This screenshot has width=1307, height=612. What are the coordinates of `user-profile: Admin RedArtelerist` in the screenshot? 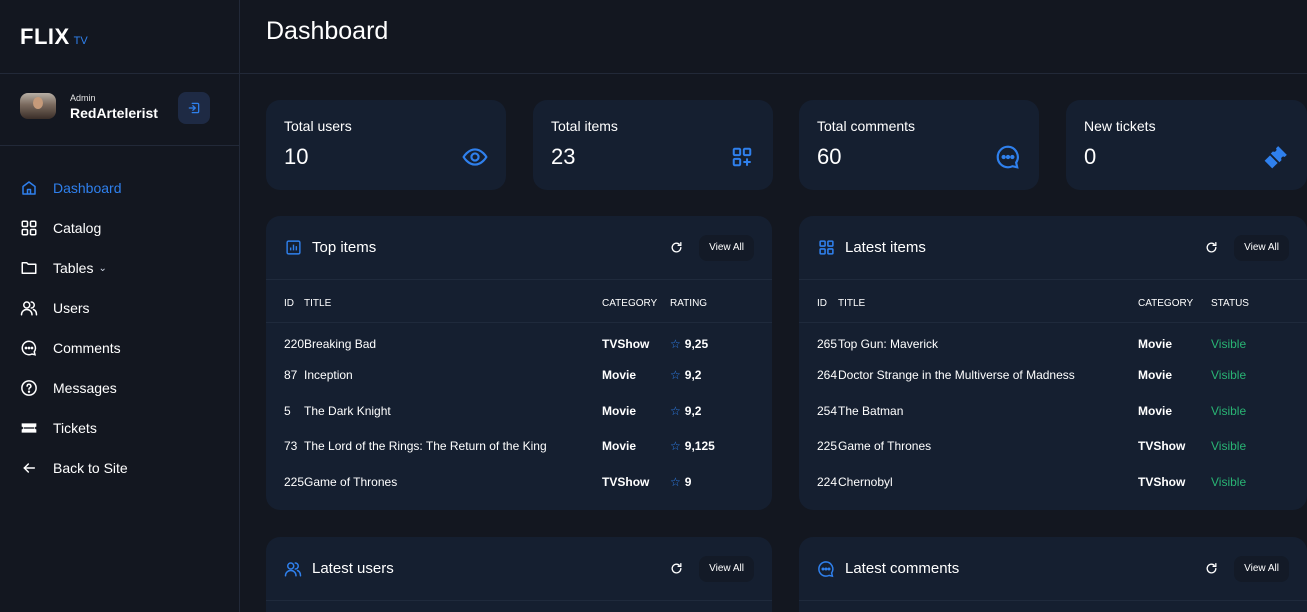 It's located at (119, 110).